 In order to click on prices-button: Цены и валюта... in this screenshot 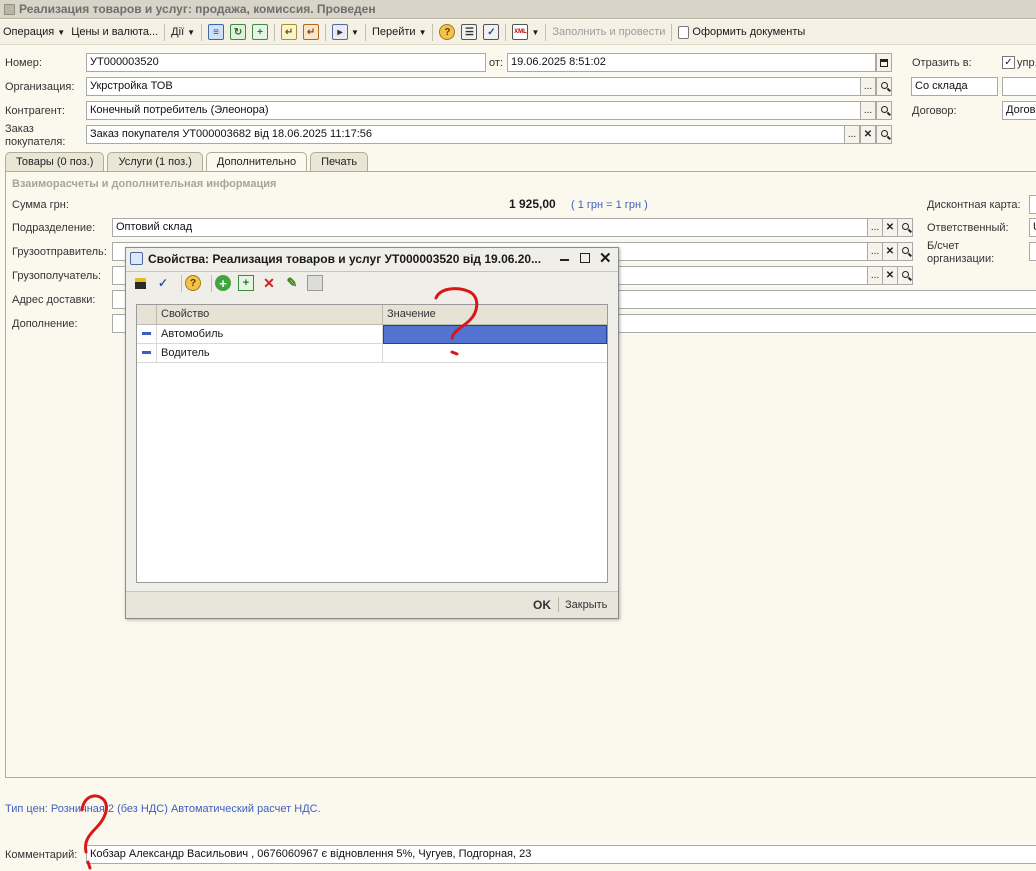, I will do `click(114, 32)`.